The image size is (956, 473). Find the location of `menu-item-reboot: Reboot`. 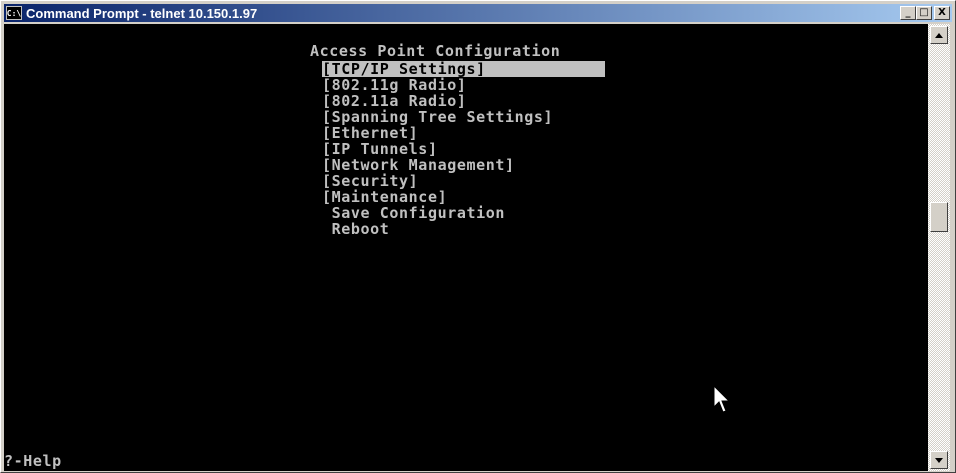

menu-item-reboot: Reboot is located at coordinates (355, 229).